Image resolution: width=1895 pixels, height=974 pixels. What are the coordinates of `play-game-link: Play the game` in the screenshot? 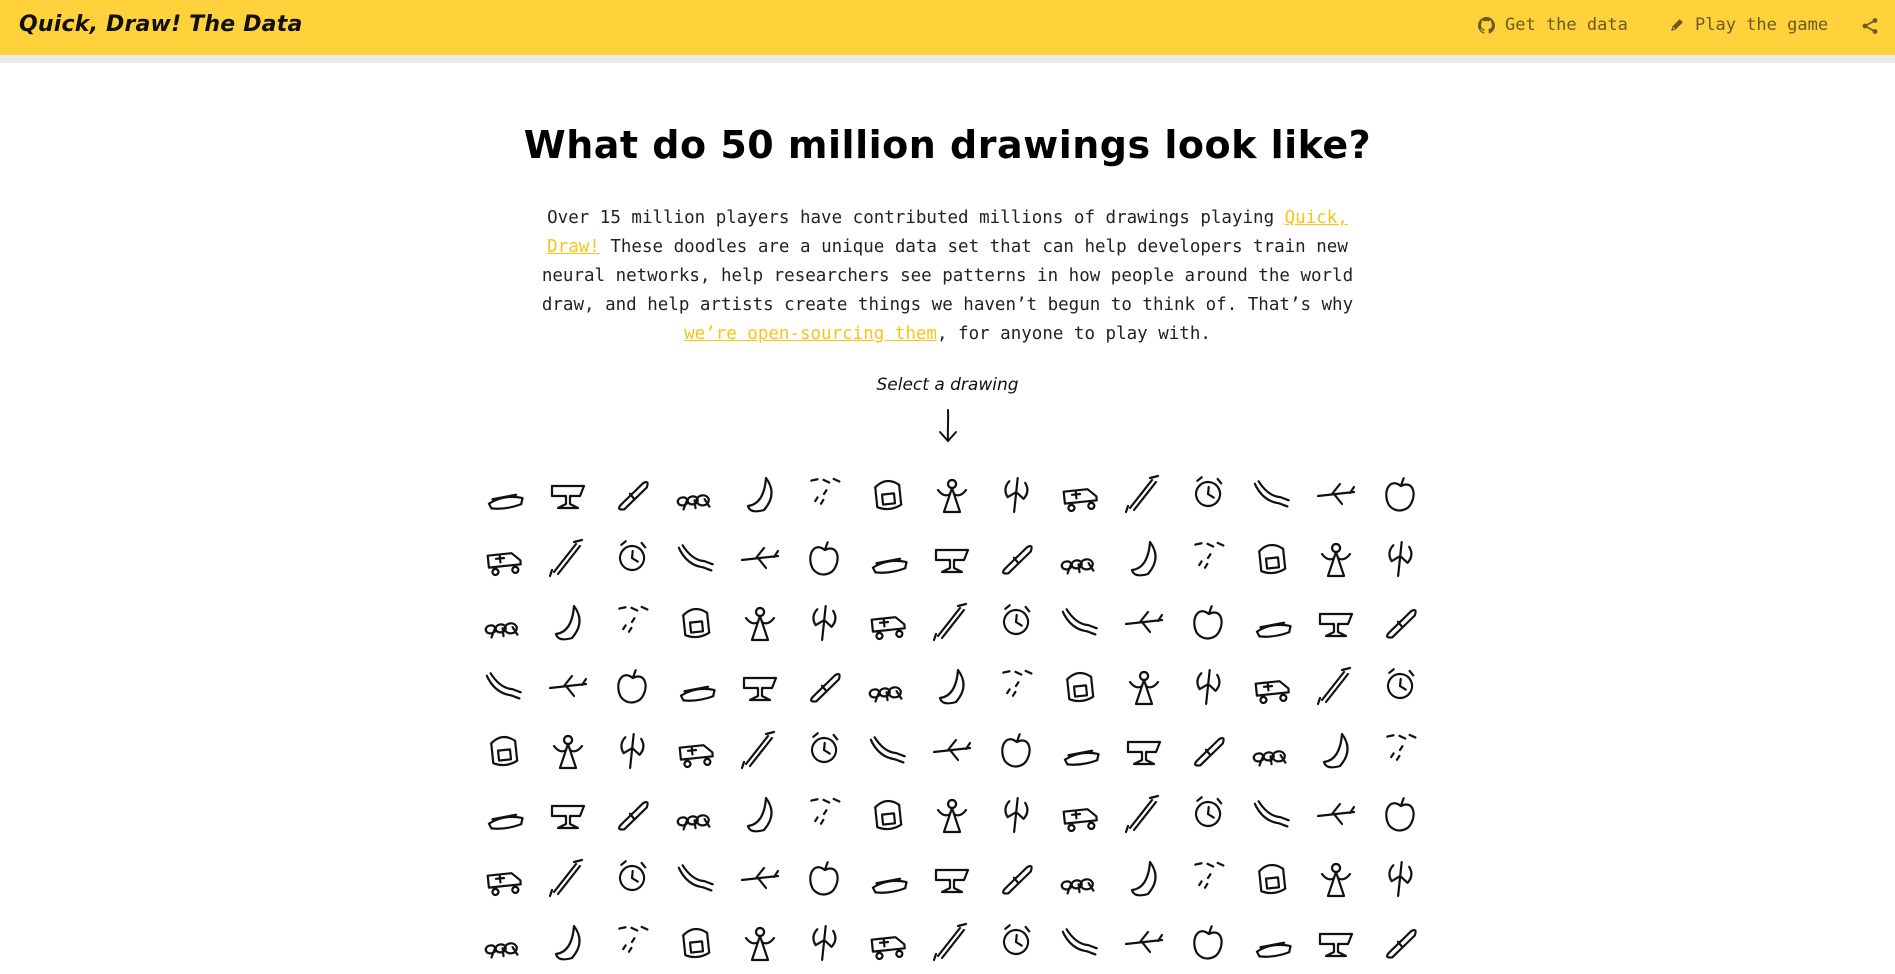 It's located at (1748, 25).